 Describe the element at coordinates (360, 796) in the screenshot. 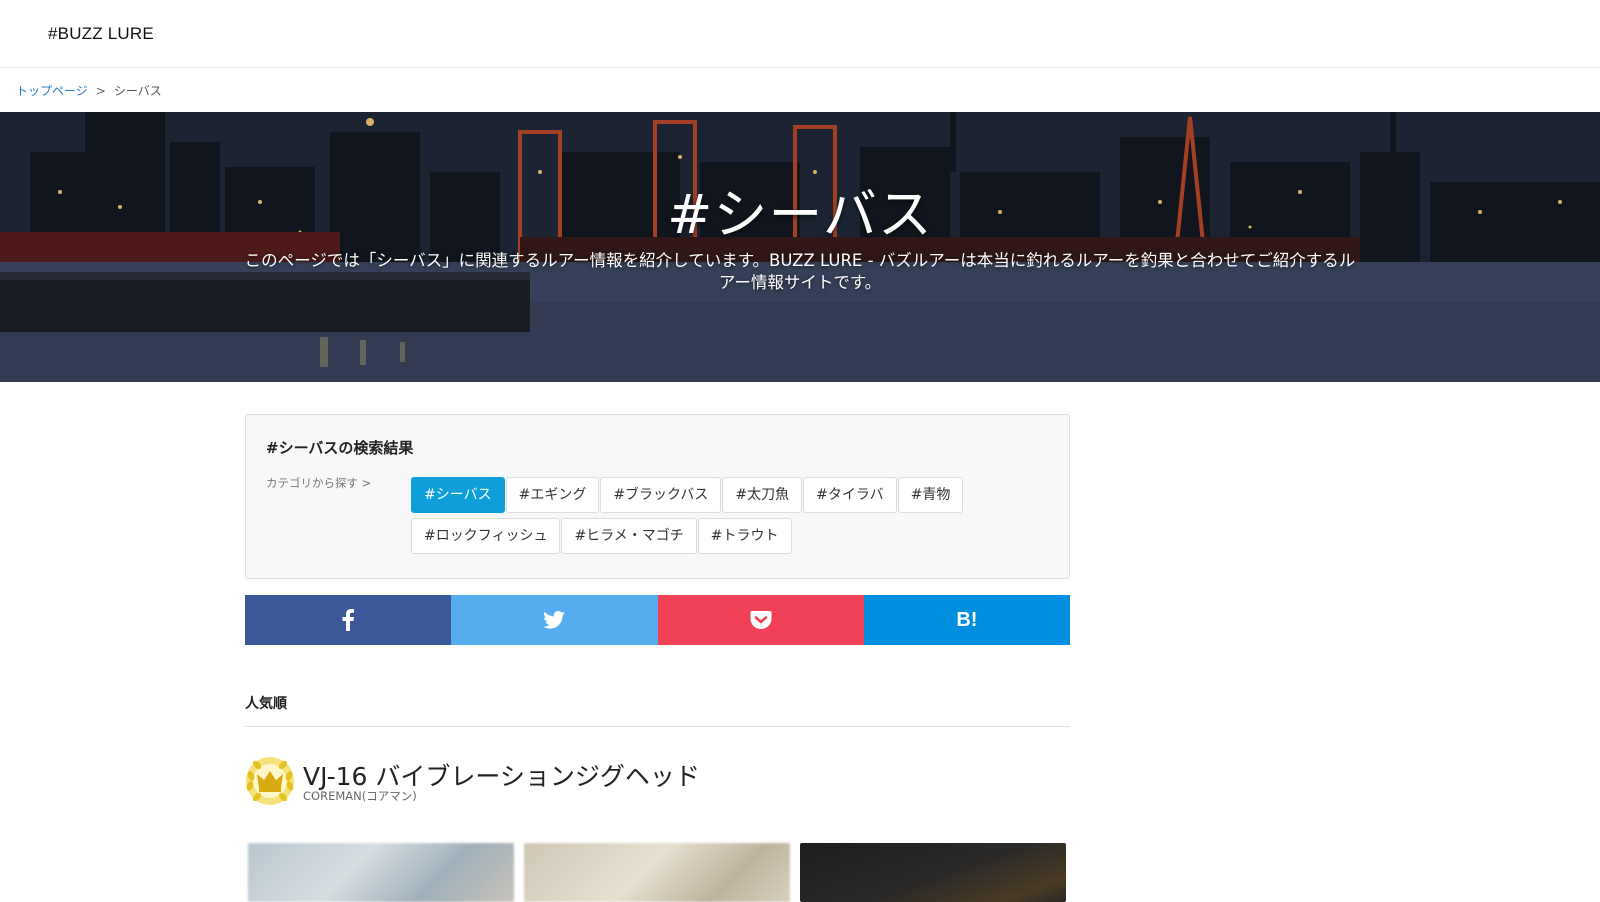

I see `product-maker: COREMAN(コアマン)` at that location.